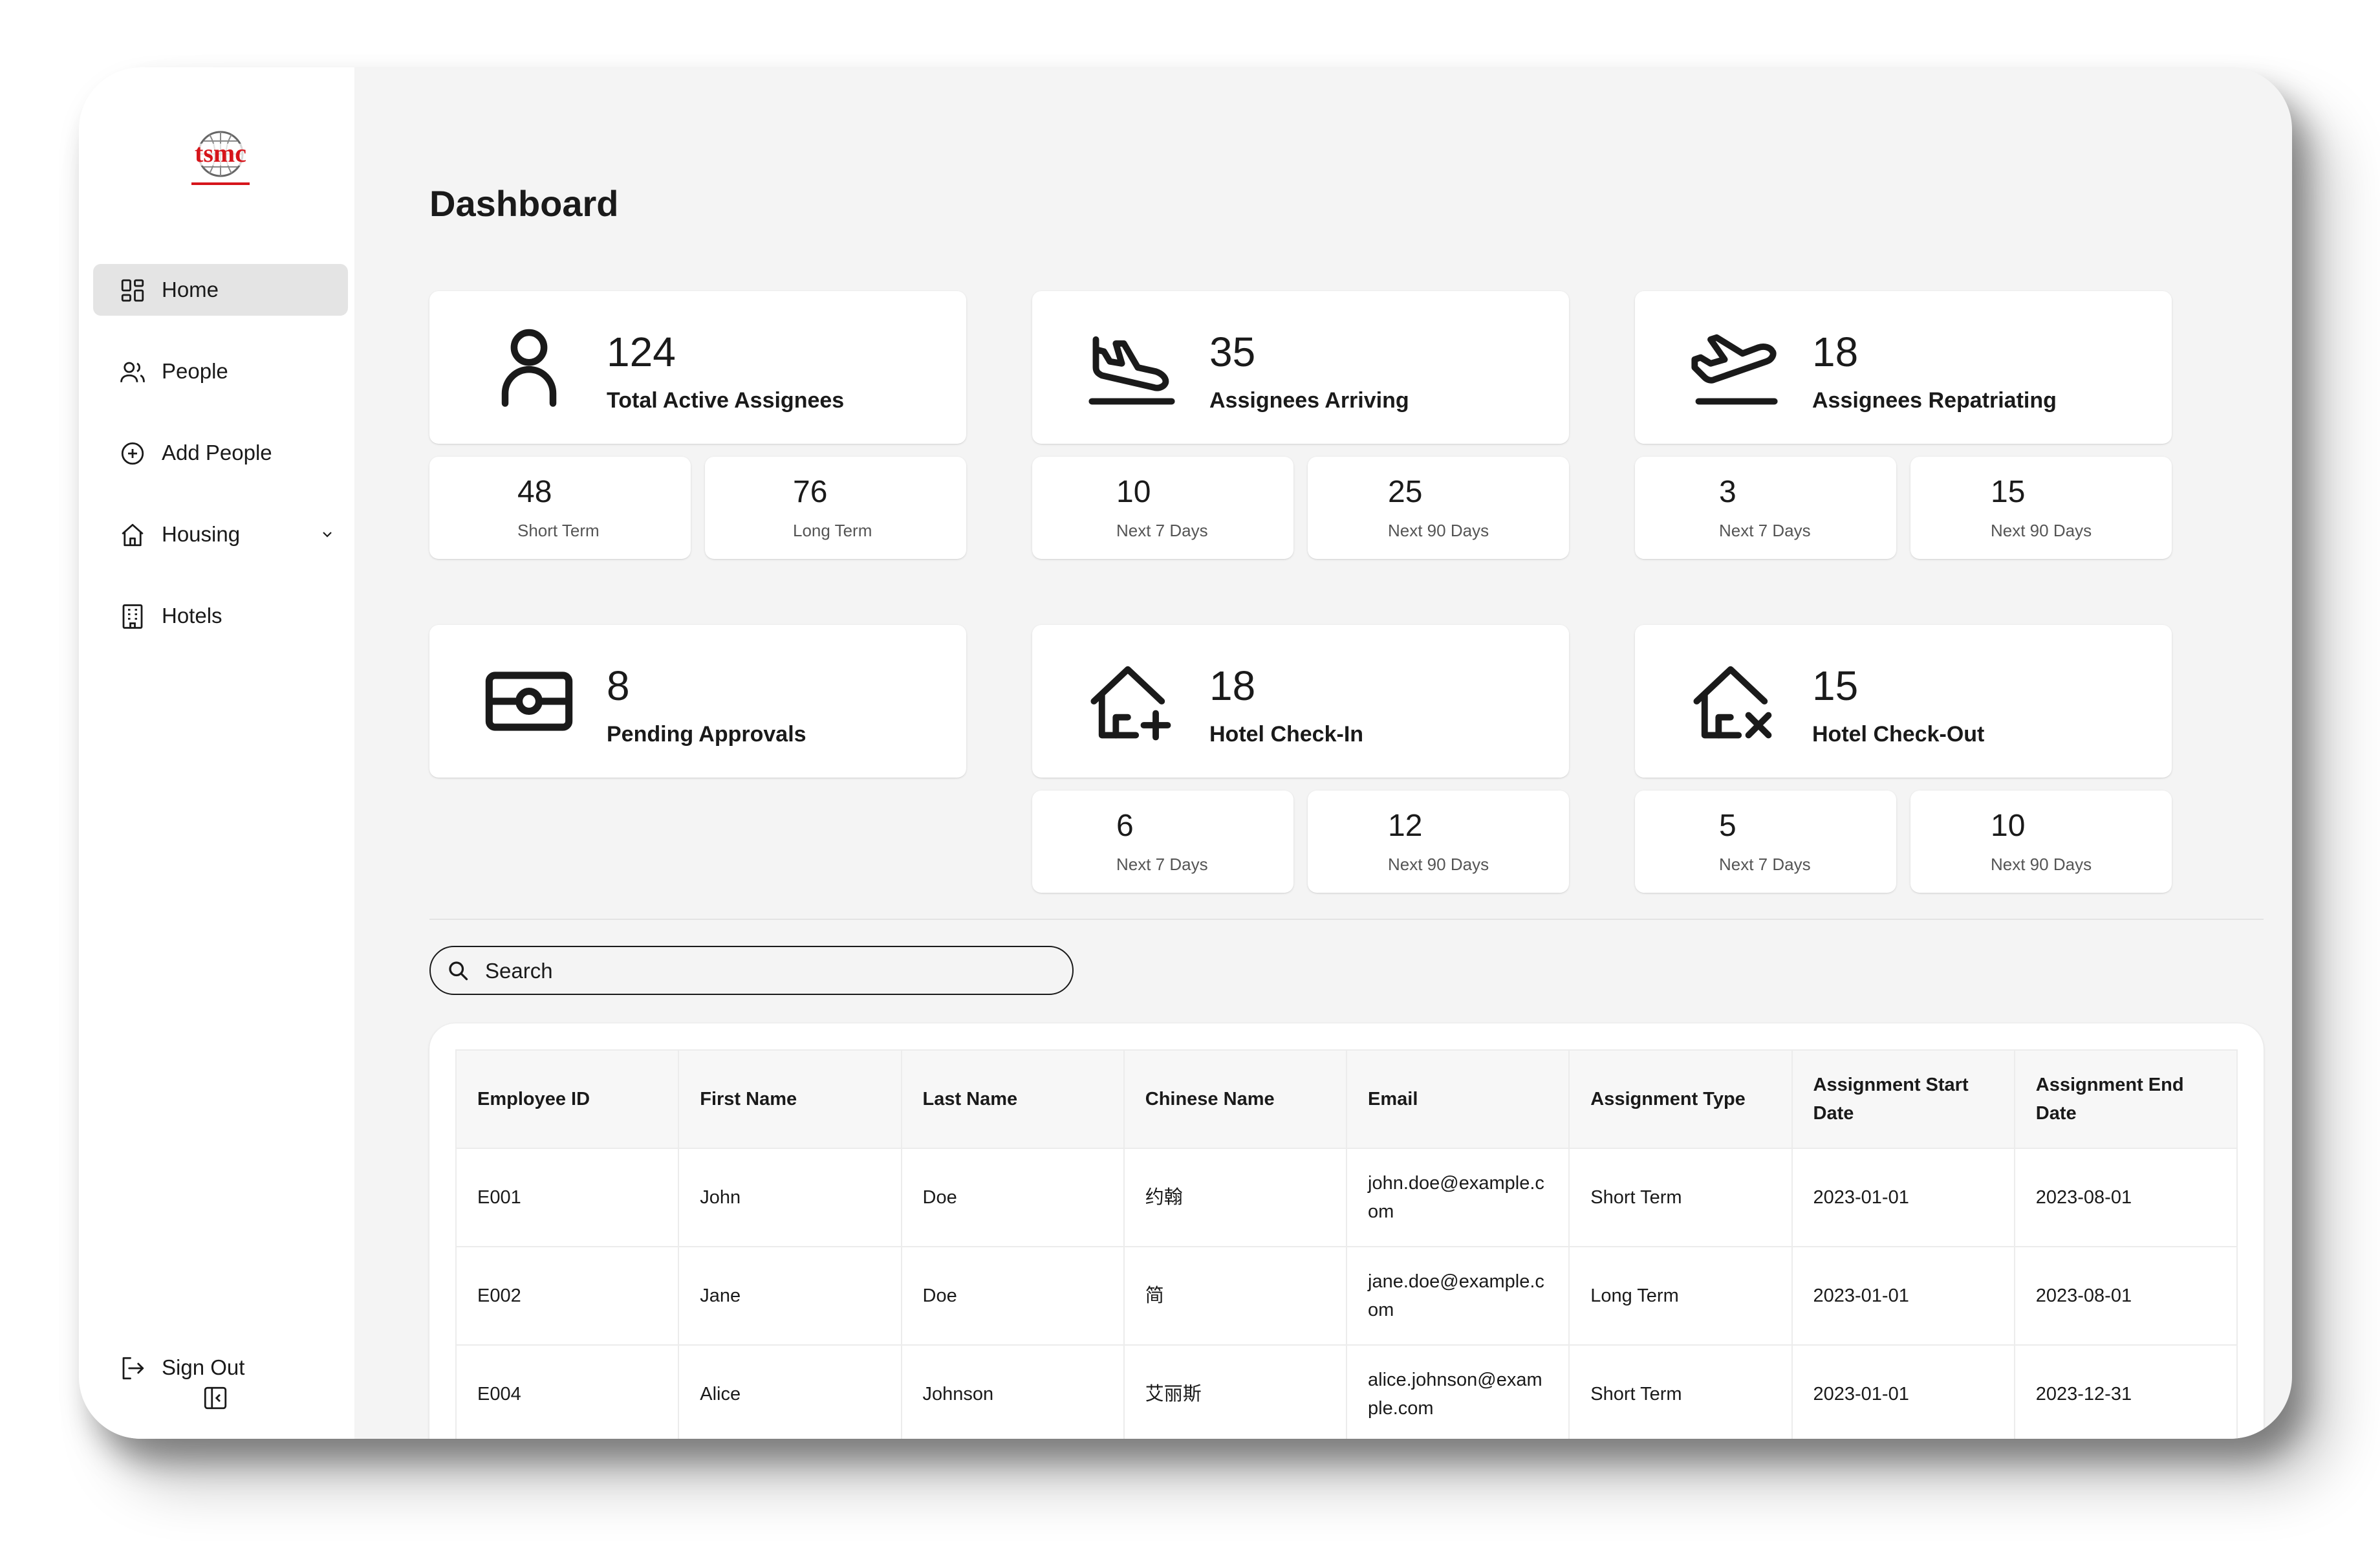  I want to click on stat-sub-value: 12, so click(1405, 826).